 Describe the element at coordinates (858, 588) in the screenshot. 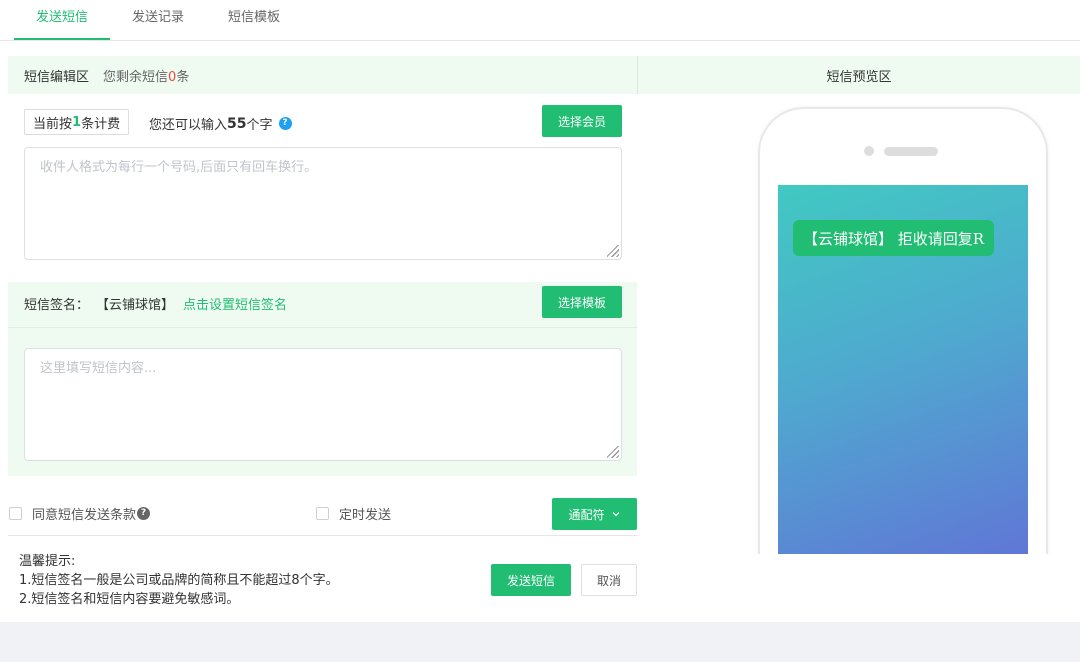

I see `preview-footer-mask` at that location.